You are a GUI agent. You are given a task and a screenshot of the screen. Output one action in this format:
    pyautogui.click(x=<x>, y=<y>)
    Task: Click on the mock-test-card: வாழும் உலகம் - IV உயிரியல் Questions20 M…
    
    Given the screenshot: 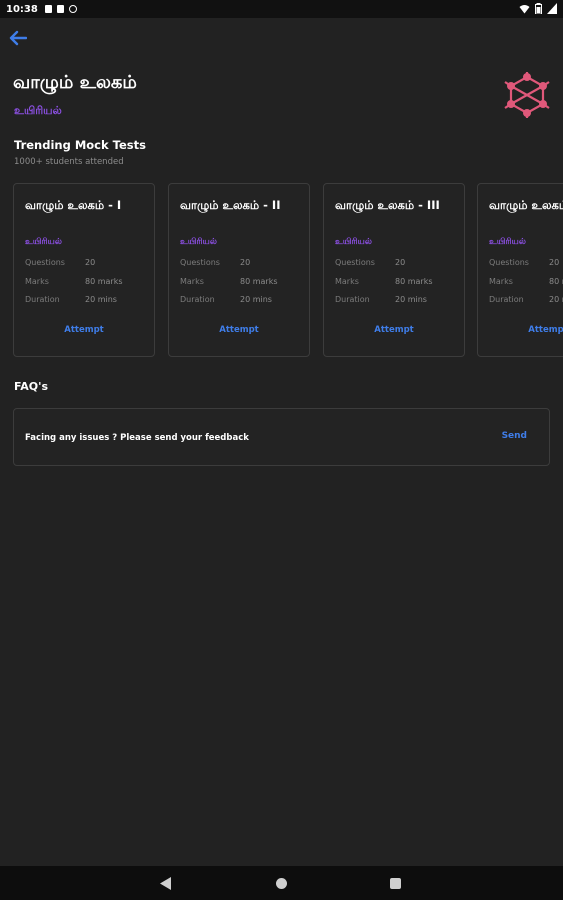 What is the action you would take?
    pyautogui.click(x=520, y=270)
    